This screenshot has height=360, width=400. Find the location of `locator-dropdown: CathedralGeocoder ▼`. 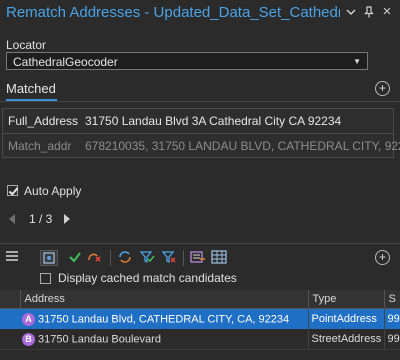

locator-dropdown: CathedralGeocoder ▼ is located at coordinates (187, 61).